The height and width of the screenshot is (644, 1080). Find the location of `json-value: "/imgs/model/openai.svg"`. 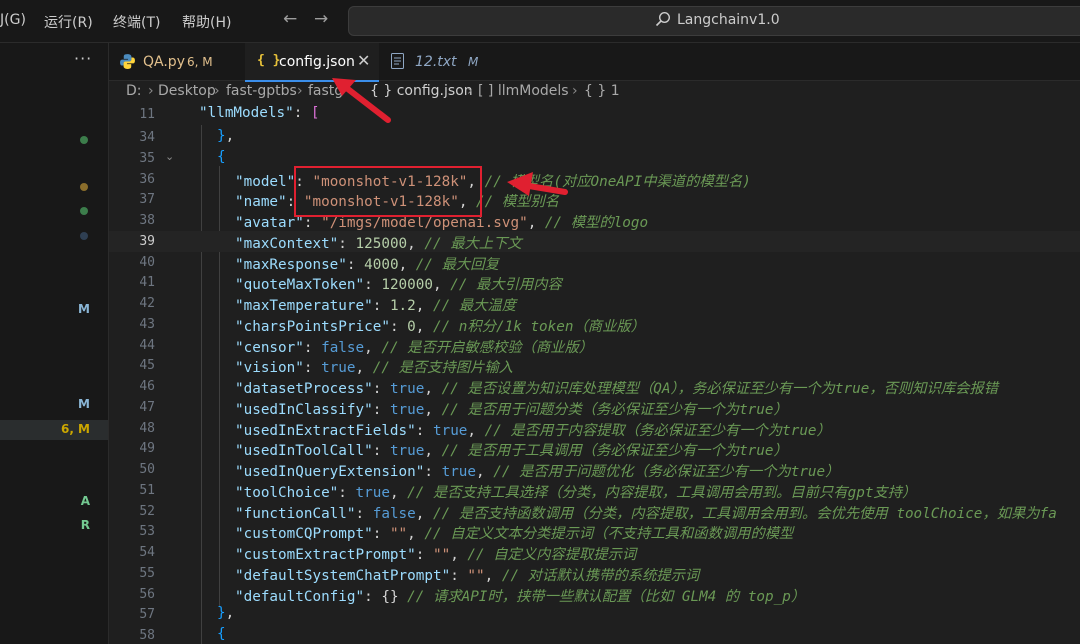

json-value: "/imgs/model/openai.svg" is located at coordinates (424, 223).